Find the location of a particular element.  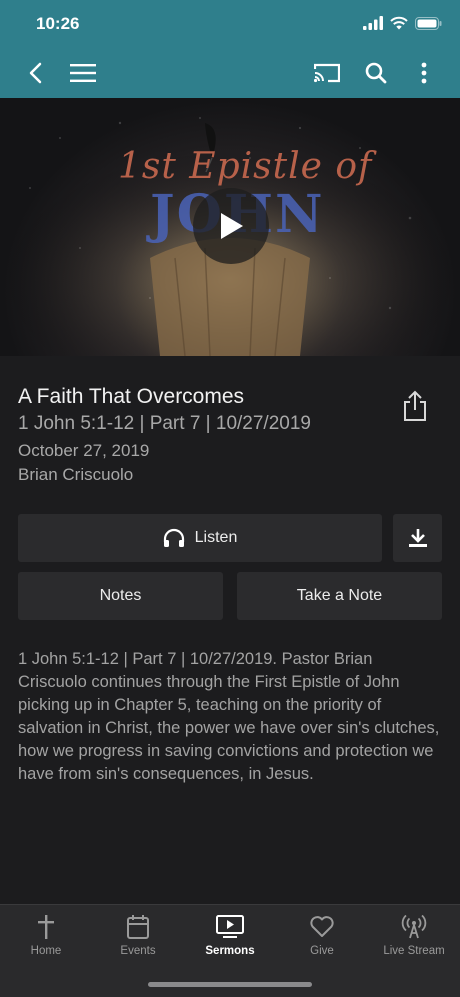

play-icon is located at coordinates (232, 226).